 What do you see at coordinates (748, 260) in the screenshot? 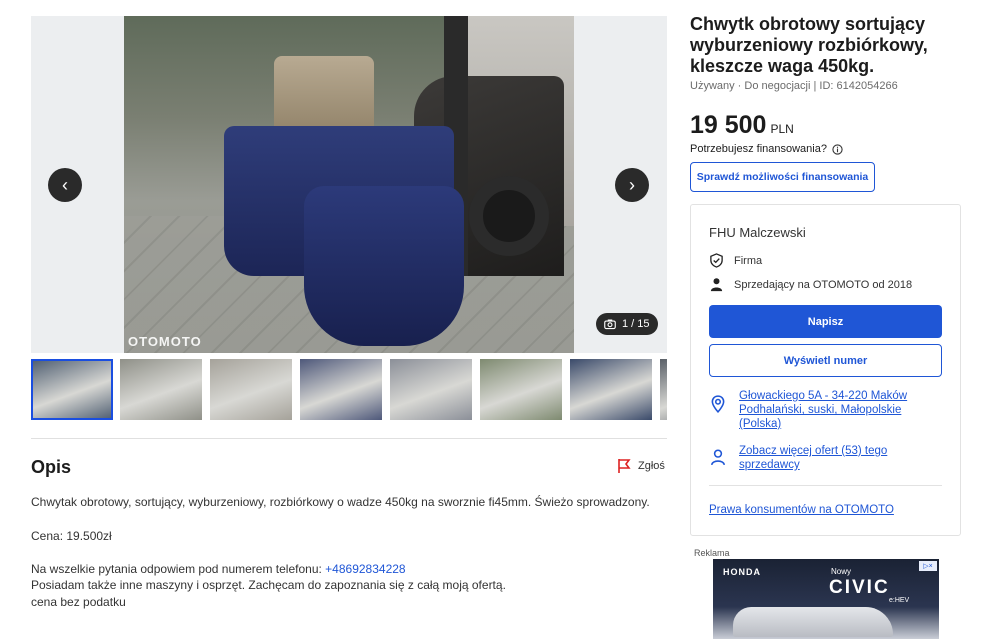
I see `seller-type: Firma` at bounding box center [748, 260].